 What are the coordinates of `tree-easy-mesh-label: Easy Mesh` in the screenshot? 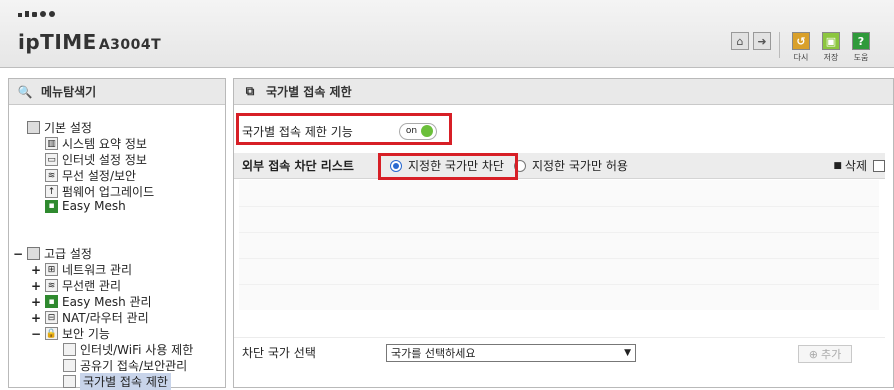 It's located at (94, 206).